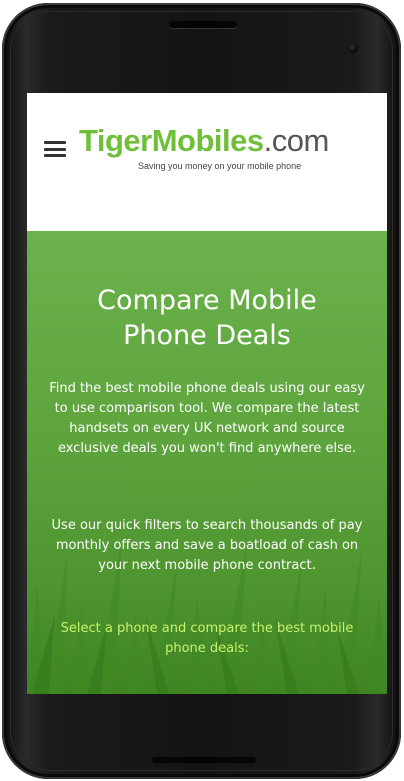 Image resolution: width=404 pixels, height=781 pixels. I want to click on hero-title: Compare Mobile Phone Deals, so click(207, 318).